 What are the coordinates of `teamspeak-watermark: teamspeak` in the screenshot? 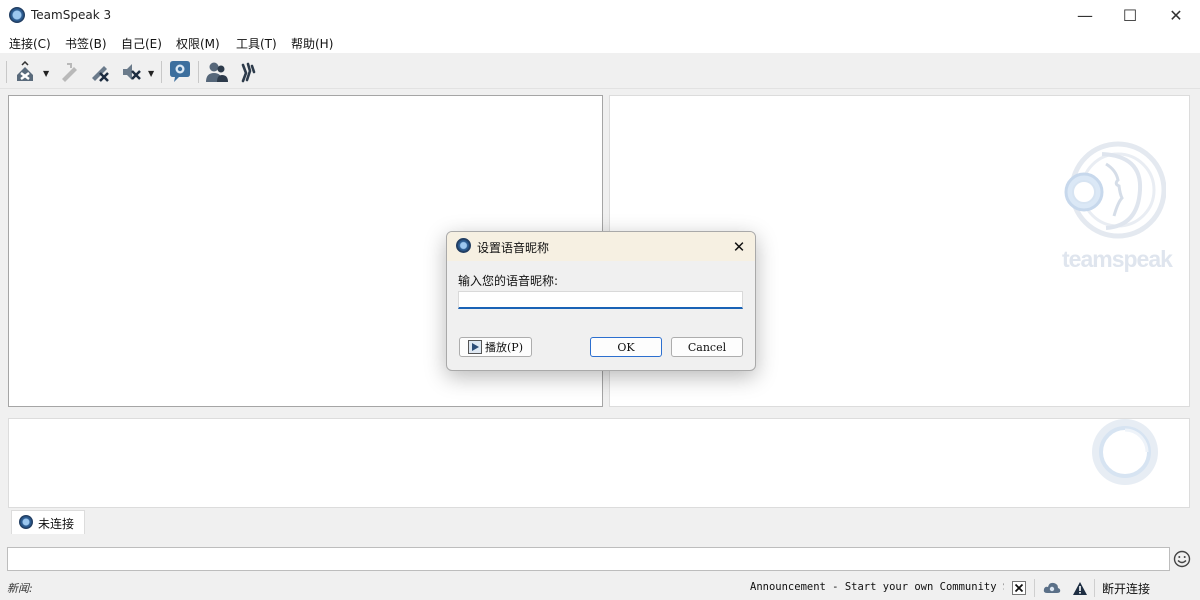 It's located at (1117, 210).